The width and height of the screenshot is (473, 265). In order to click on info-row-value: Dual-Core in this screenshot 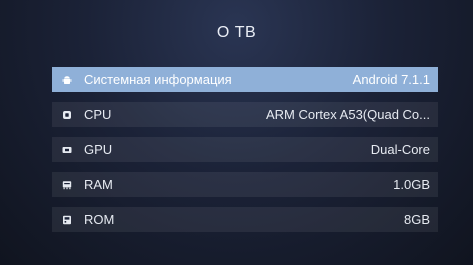, I will do `click(400, 149)`.